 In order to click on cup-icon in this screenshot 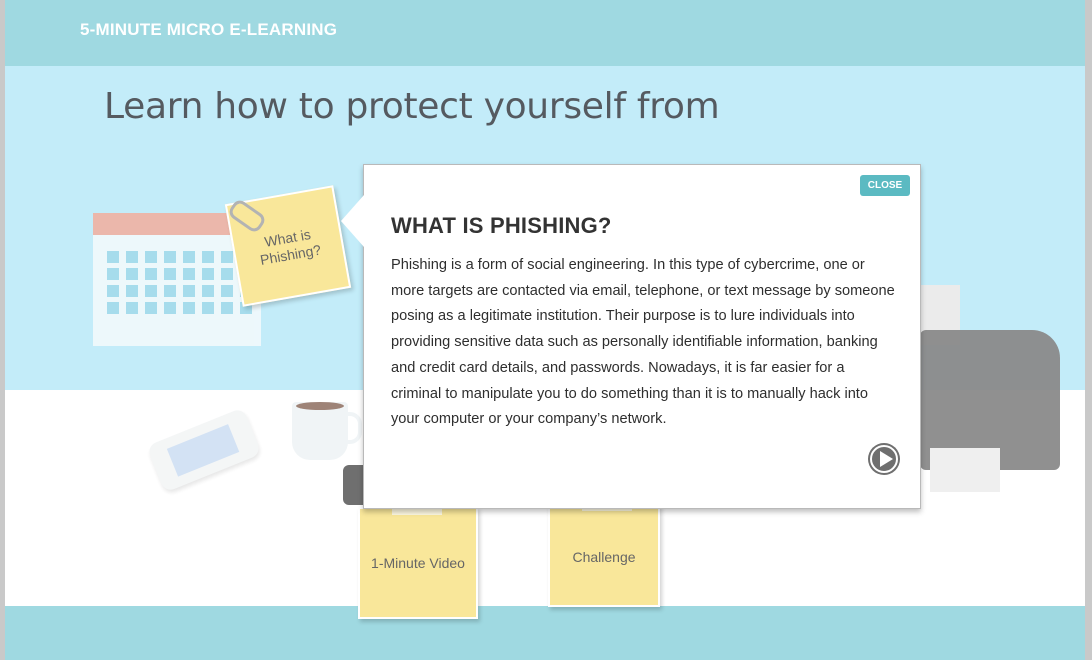, I will do `click(327, 431)`.